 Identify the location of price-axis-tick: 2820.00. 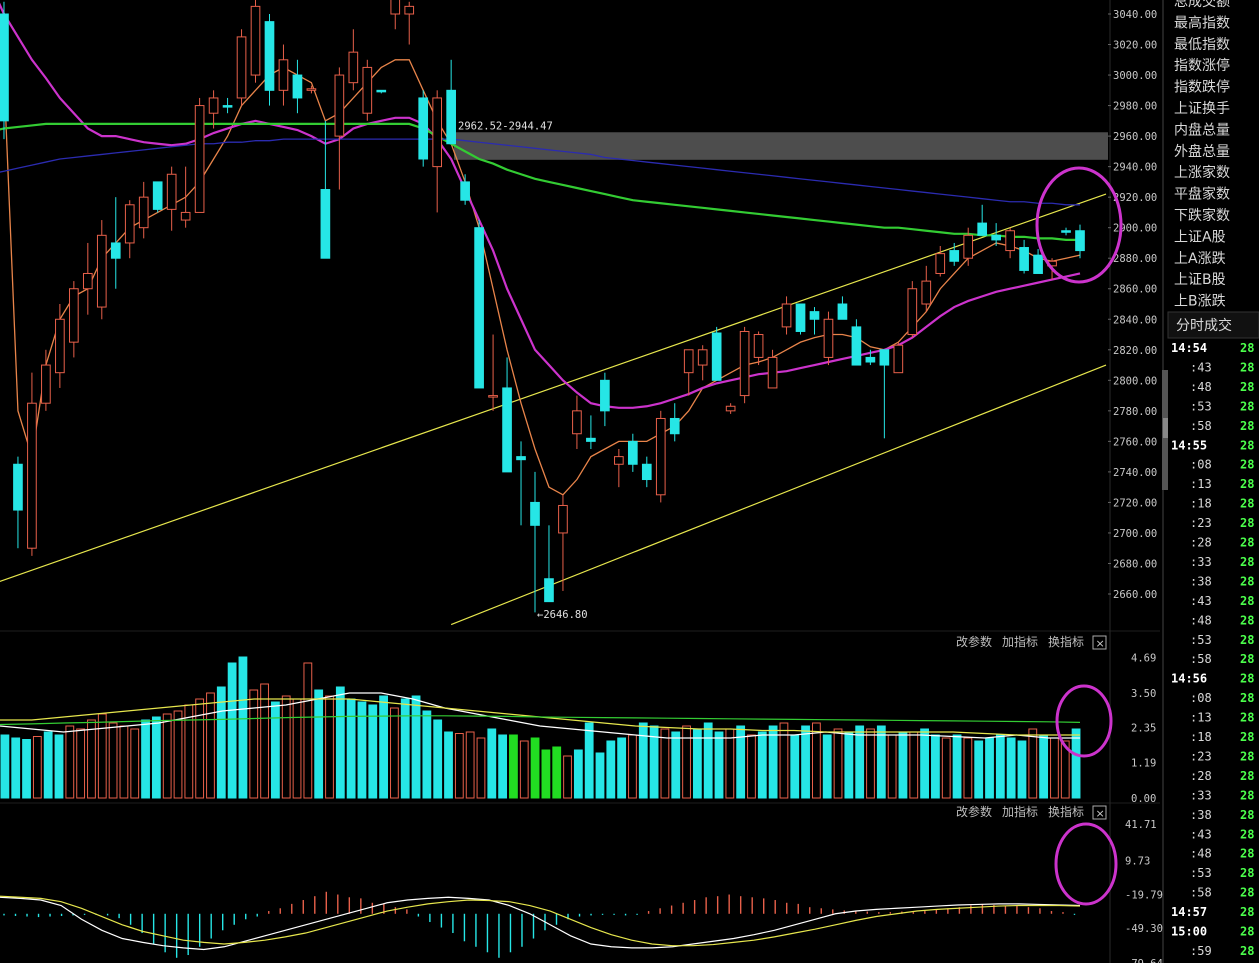
(1135, 351).